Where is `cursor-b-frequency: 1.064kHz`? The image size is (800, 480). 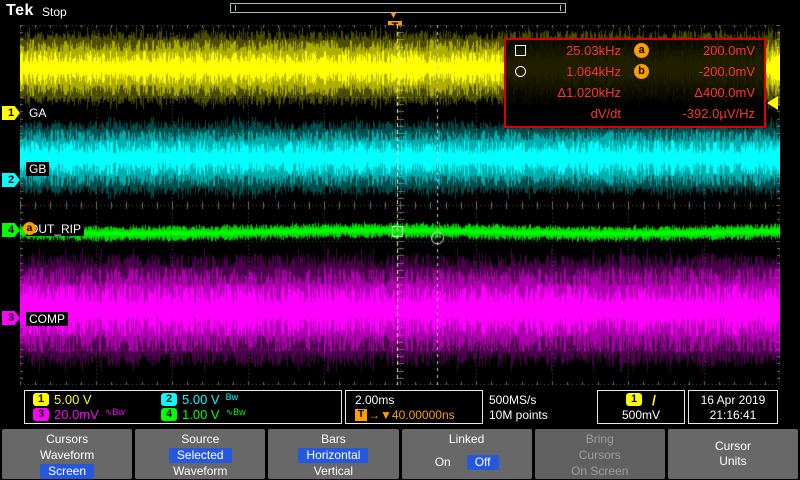 cursor-b-frequency: 1.064kHz is located at coordinates (593, 71).